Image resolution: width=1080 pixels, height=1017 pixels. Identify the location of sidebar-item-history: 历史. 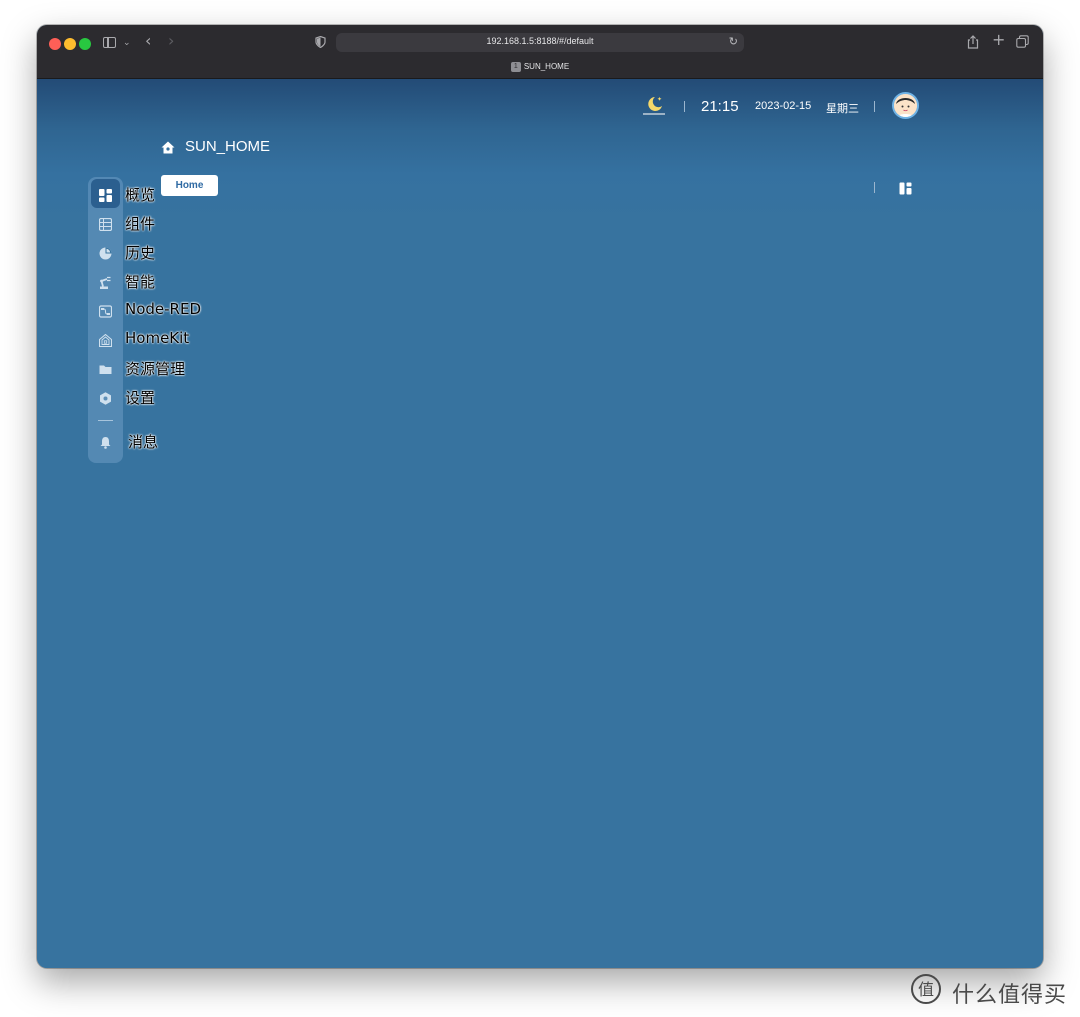
(121, 251).